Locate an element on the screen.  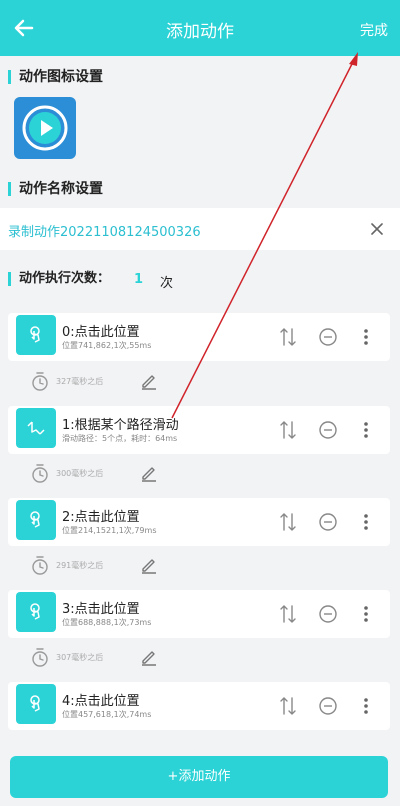
action-name-field: 录制动作20221108124500326 is located at coordinates (200, 229).